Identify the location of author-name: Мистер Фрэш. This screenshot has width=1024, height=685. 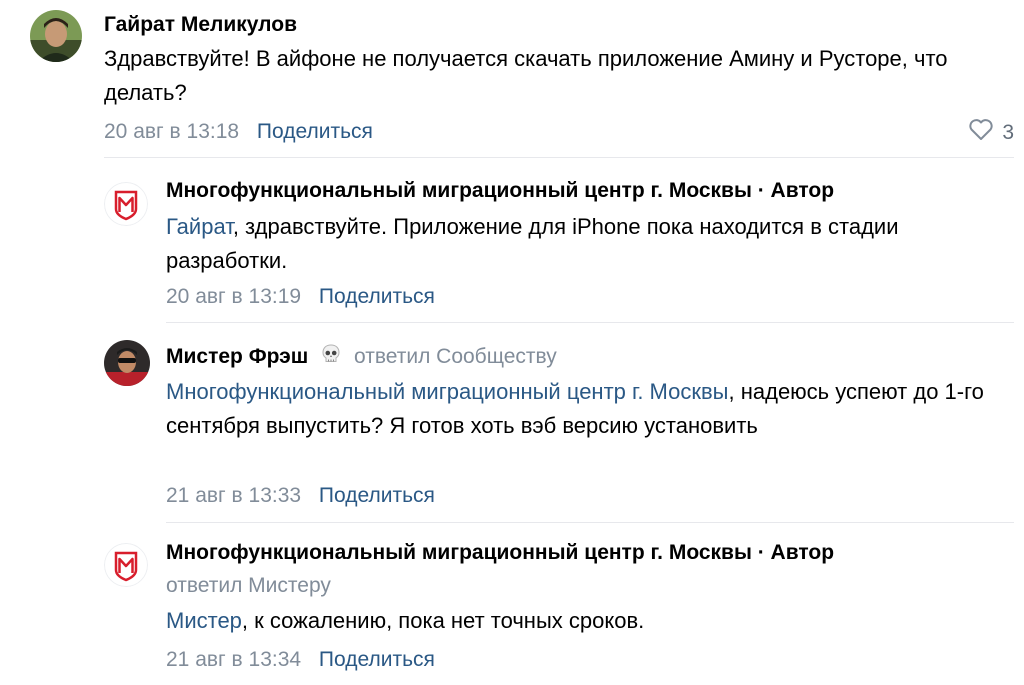
(237, 356).